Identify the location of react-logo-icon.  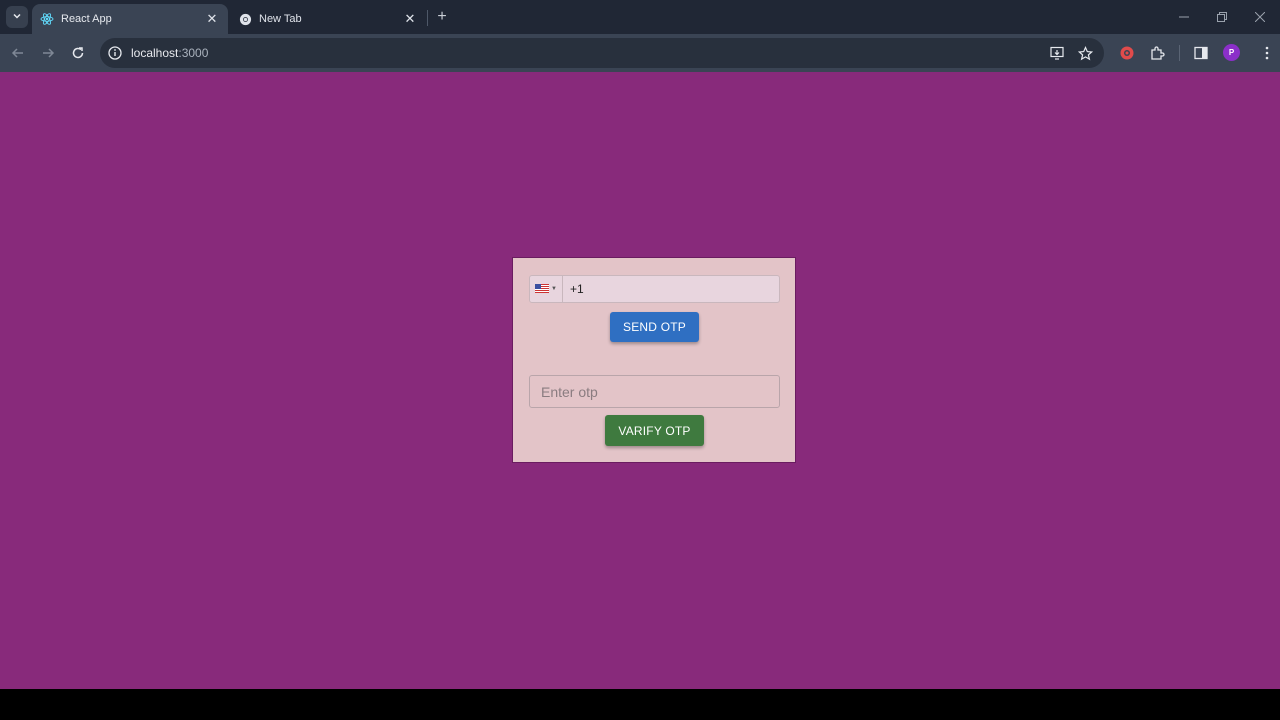
(47, 19).